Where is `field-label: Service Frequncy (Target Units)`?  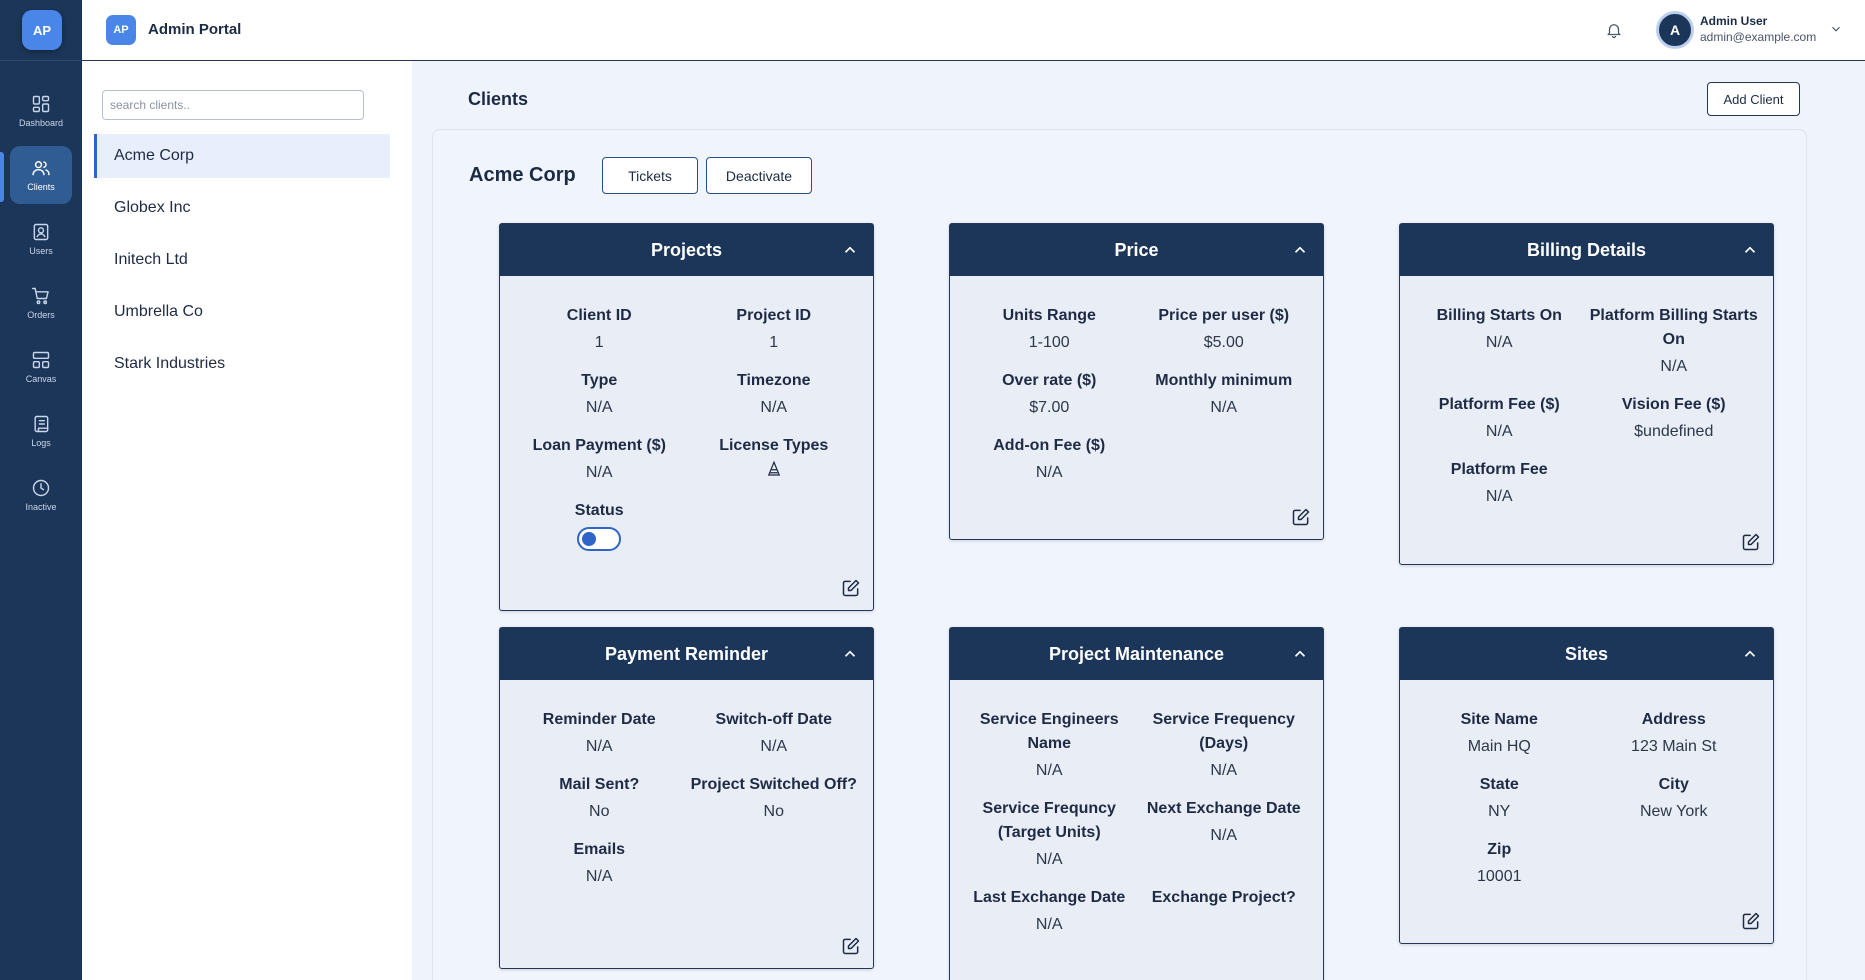 field-label: Service Frequncy (Target Units) is located at coordinates (1049, 820).